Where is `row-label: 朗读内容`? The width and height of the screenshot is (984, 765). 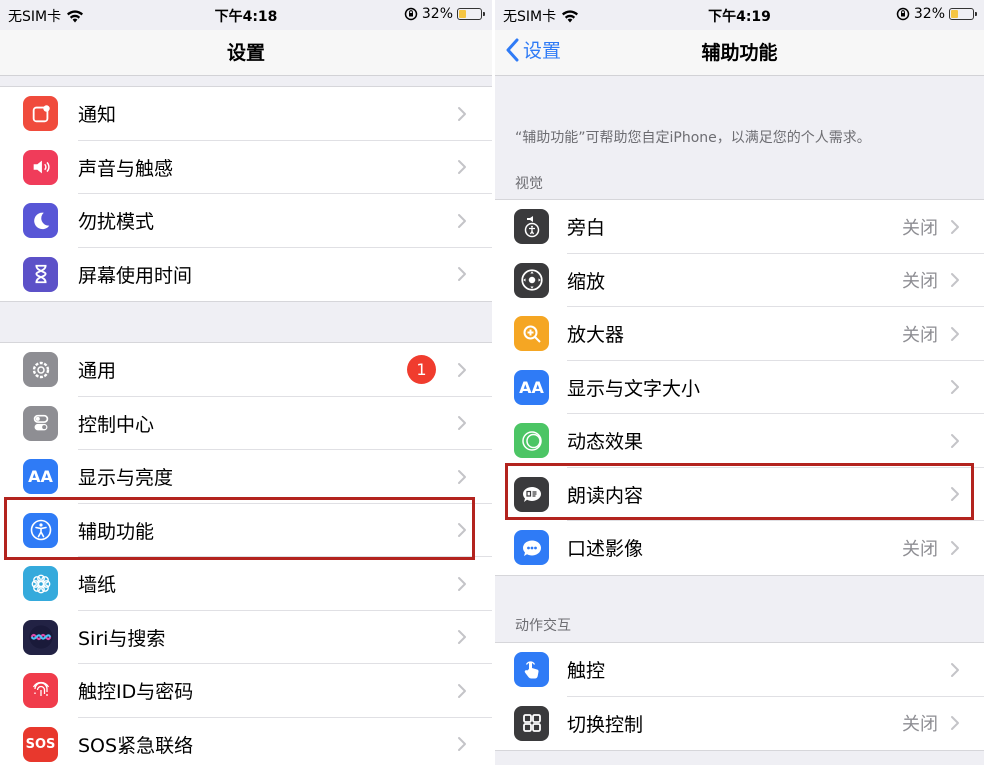 row-label: 朗读内容 is located at coordinates (605, 495).